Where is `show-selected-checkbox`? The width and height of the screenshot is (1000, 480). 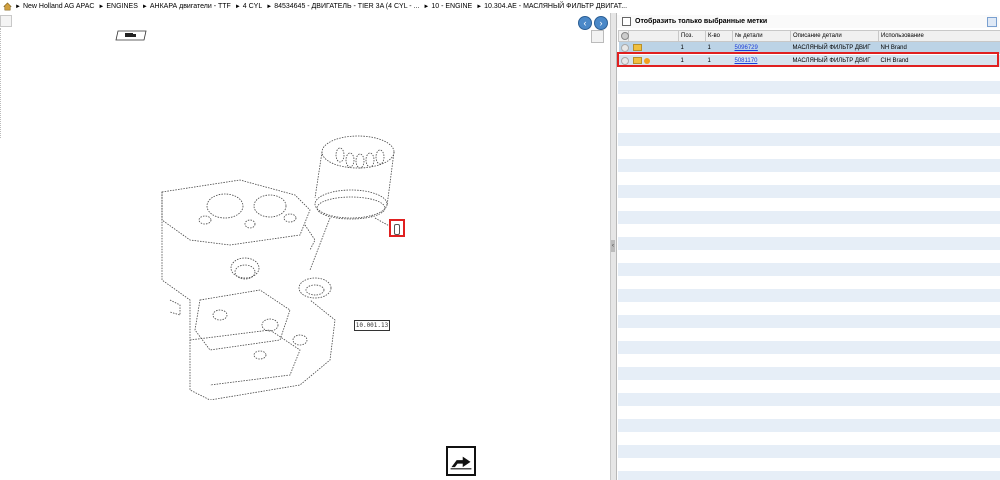
show-selected-checkbox is located at coordinates (626, 21).